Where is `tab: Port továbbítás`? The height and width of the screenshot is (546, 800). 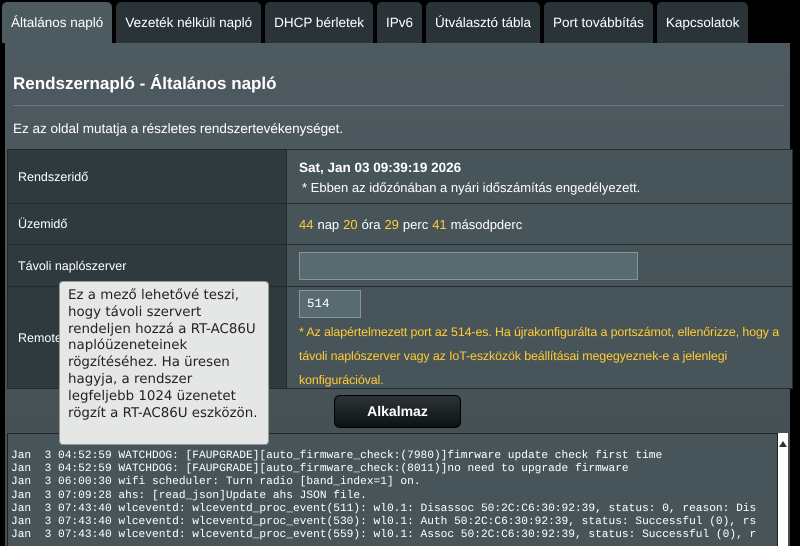
tab: Port továbbítás is located at coordinates (598, 22).